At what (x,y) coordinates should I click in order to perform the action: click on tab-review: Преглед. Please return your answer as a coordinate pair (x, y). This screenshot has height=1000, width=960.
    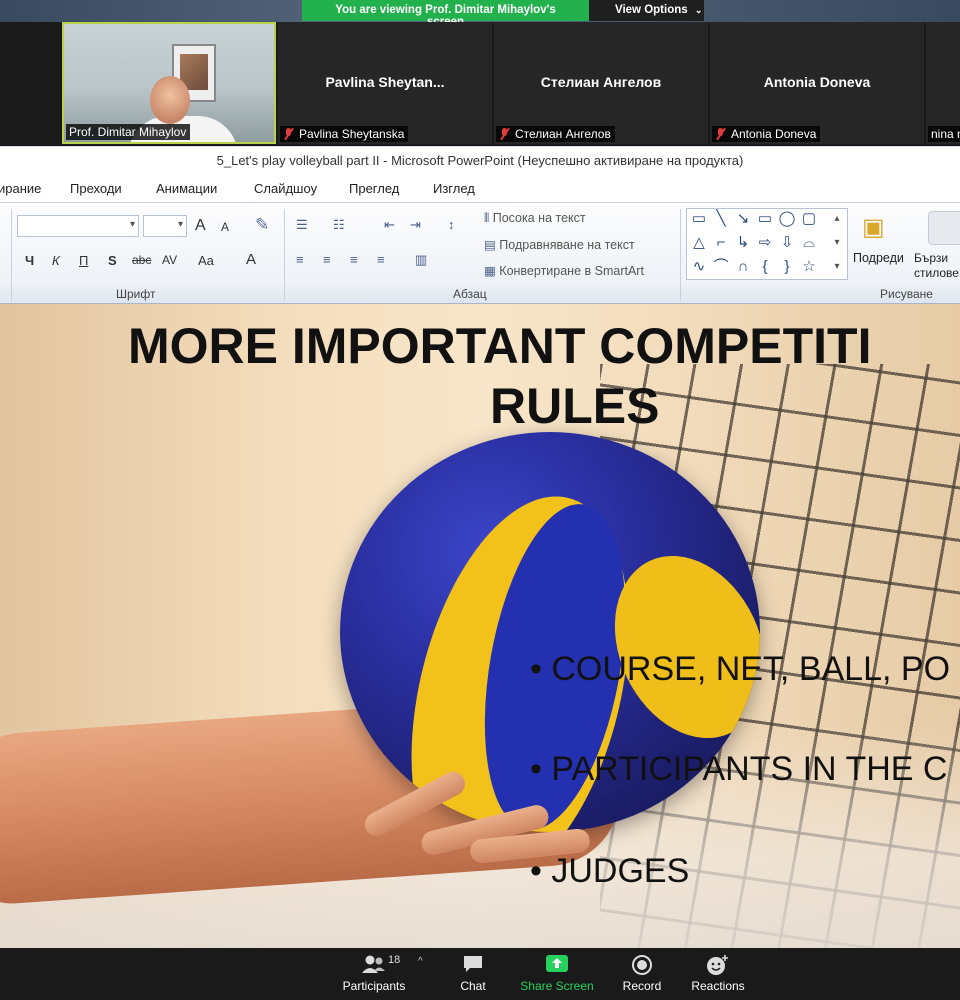
    Looking at the image, I should click on (374, 188).